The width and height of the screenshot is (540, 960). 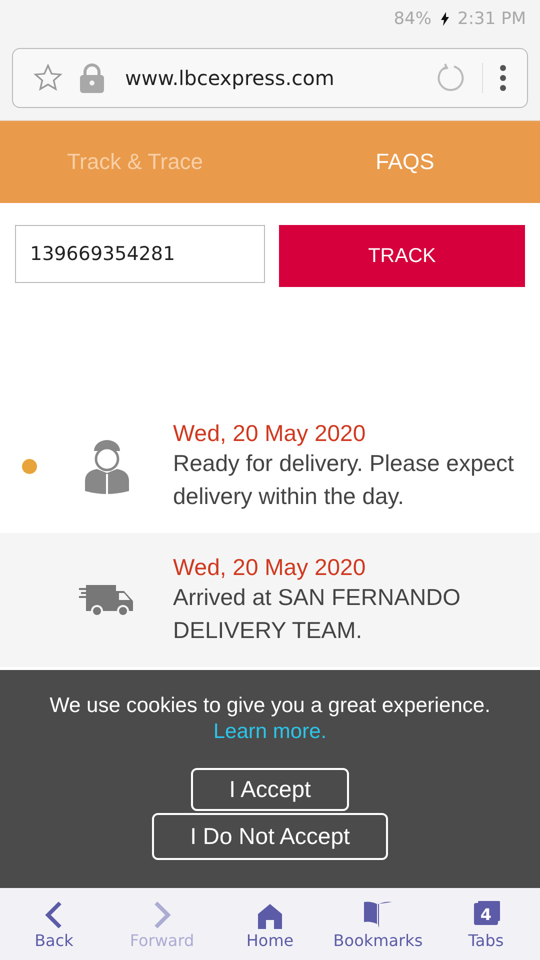 What do you see at coordinates (378, 915) in the screenshot?
I see `book-icon` at bounding box center [378, 915].